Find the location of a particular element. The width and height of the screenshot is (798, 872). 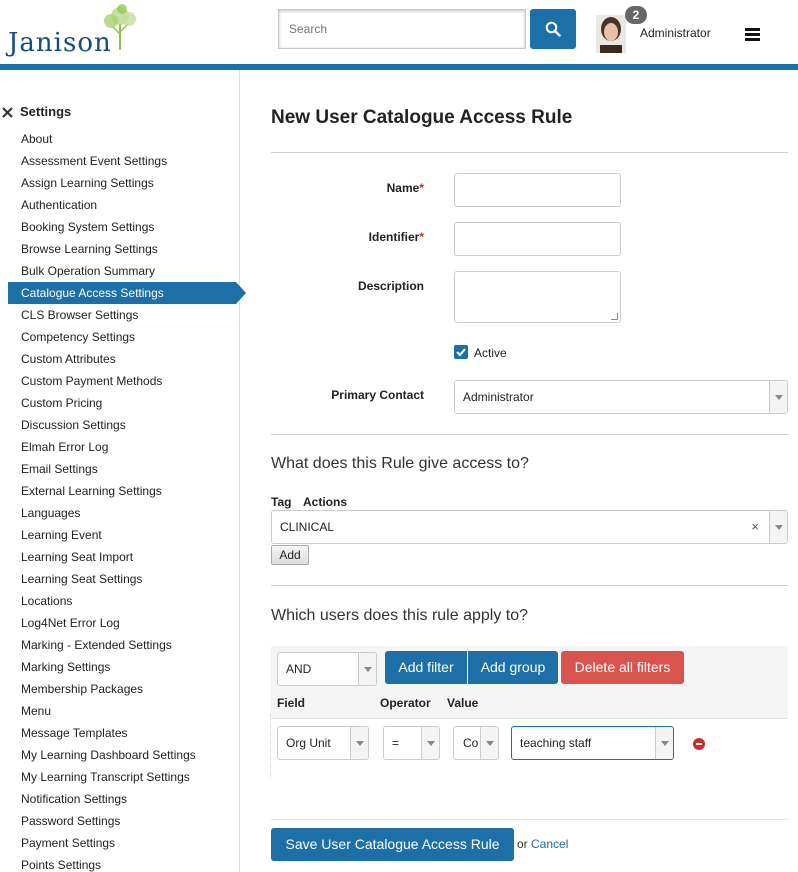

value-value: teaching staff is located at coordinates (556, 743).